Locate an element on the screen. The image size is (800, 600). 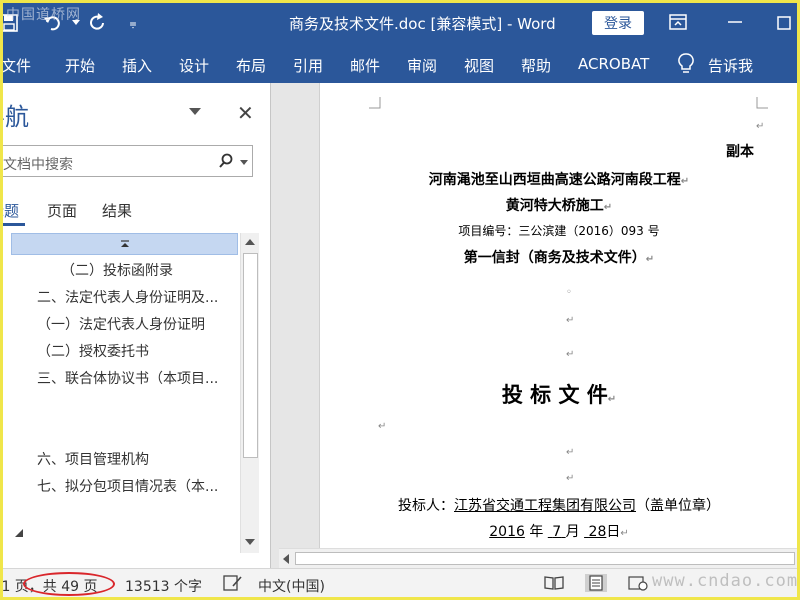
tab-pages: 页面 is located at coordinates (62, 210).